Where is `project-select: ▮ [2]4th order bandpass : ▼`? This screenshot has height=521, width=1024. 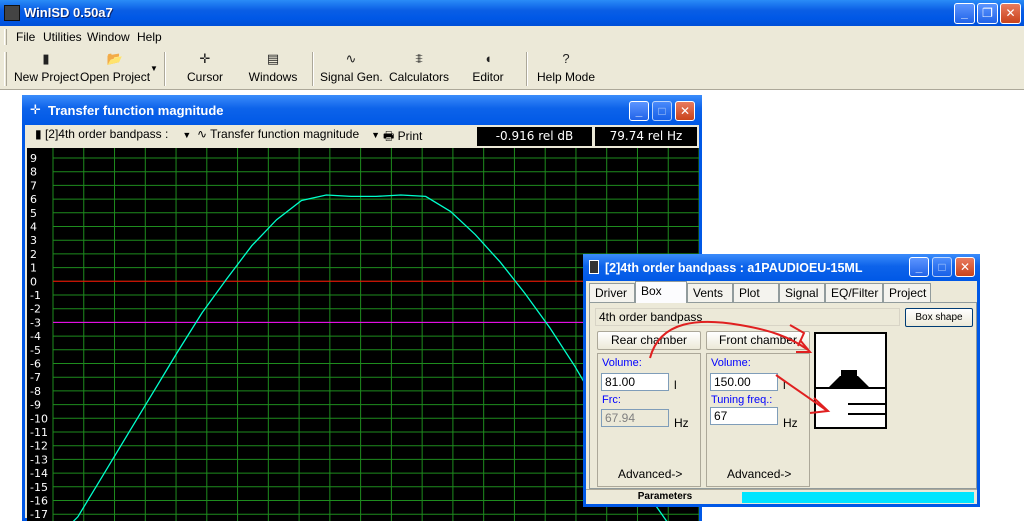
project-select: ▮ [2]4th order bandpass : ▼ is located at coordinates (113, 136).